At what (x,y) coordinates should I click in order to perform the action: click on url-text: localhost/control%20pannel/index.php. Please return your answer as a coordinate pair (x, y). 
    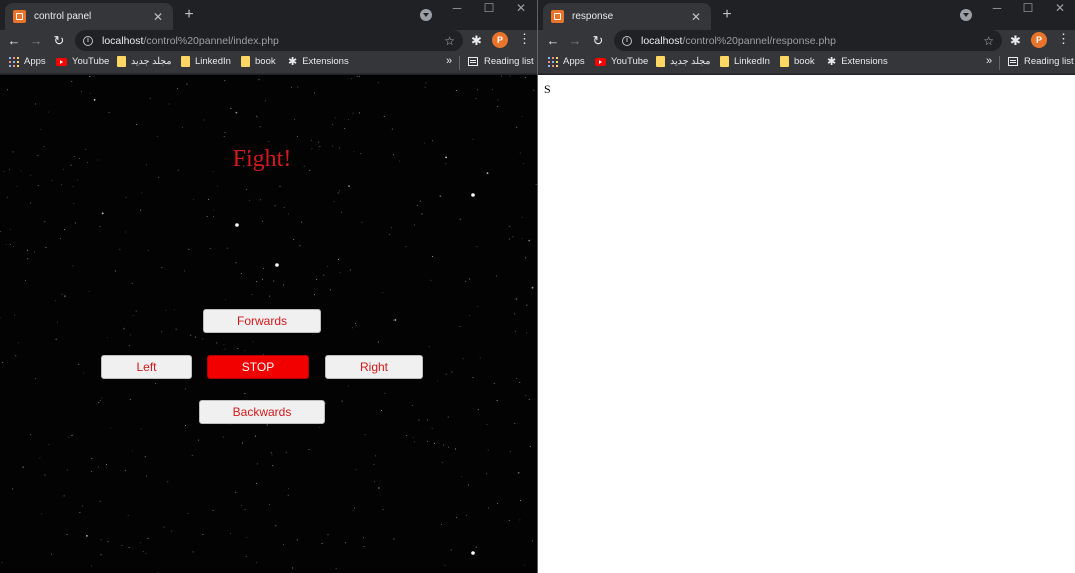
    Looking at the image, I should click on (273, 41).